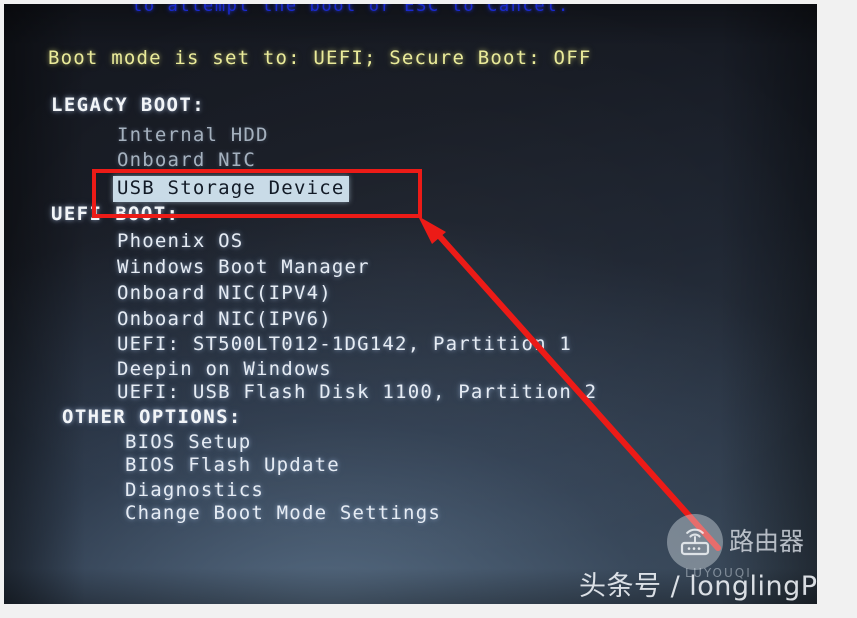  What do you see at coordinates (193, 135) in the screenshot?
I see `boot-item-internal-hdd: Internal HDD` at bounding box center [193, 135].